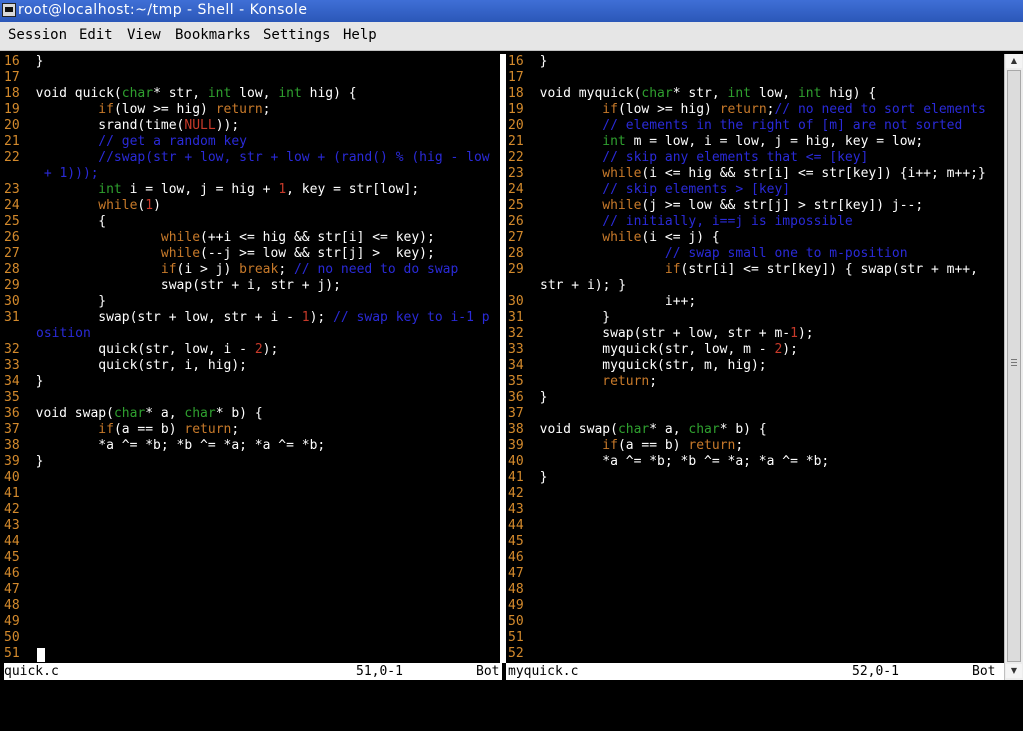  Describe the element at coordinates (503, 358) in the screenshot. I see `vertical-split-divider` at that location.